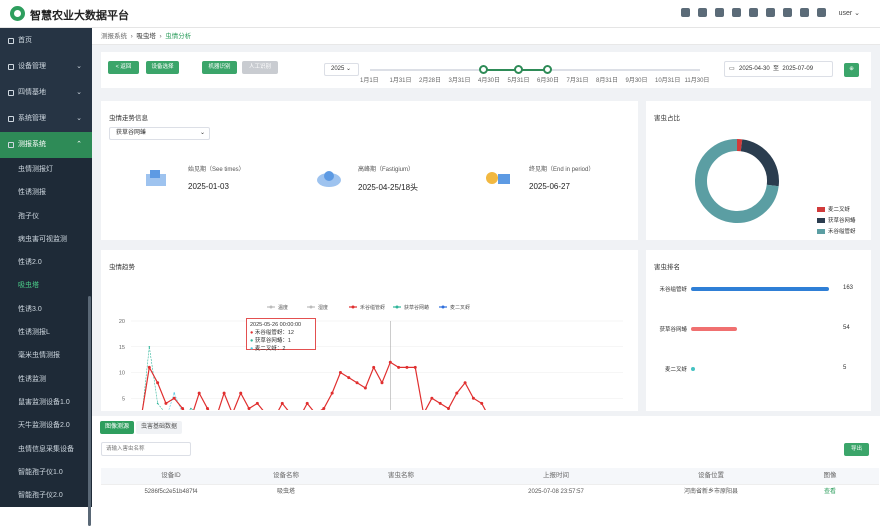 The width and height of the screenshot is (880, 526). Describe the element at coordinates (416, 307) in the screenshot. I see `chart-legend-label: 获草谷网蝽` at that location.